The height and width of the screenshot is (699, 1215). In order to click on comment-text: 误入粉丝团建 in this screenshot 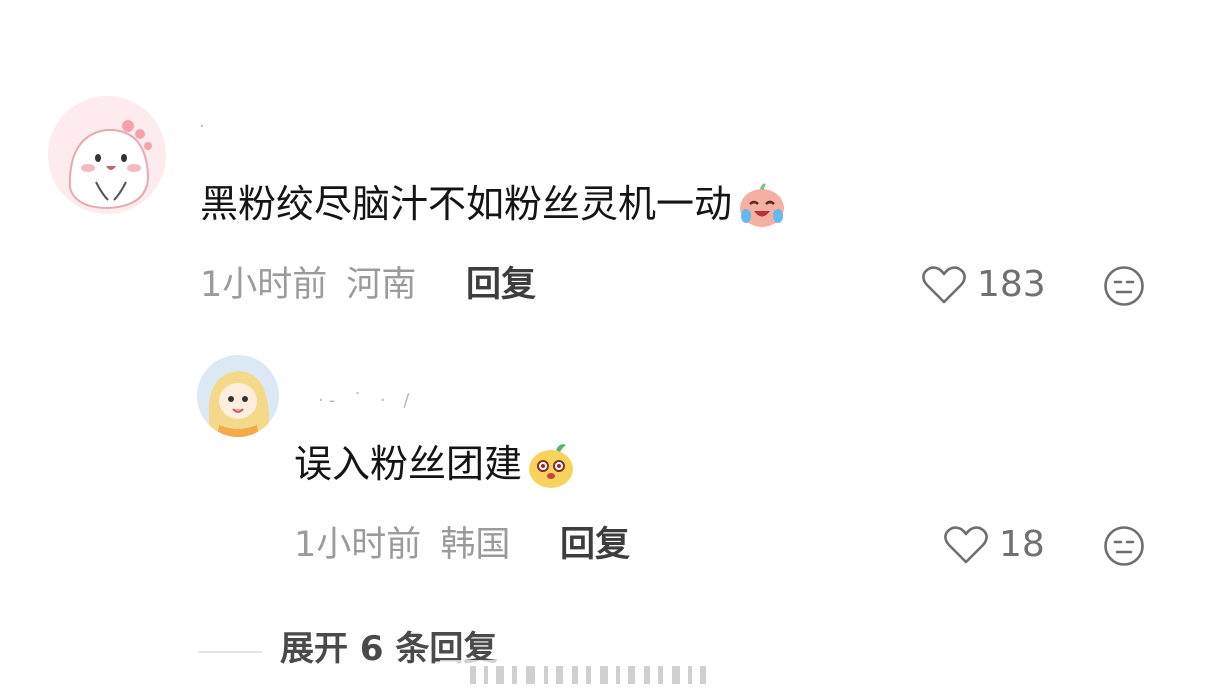, I will do `click(408, 464)`.